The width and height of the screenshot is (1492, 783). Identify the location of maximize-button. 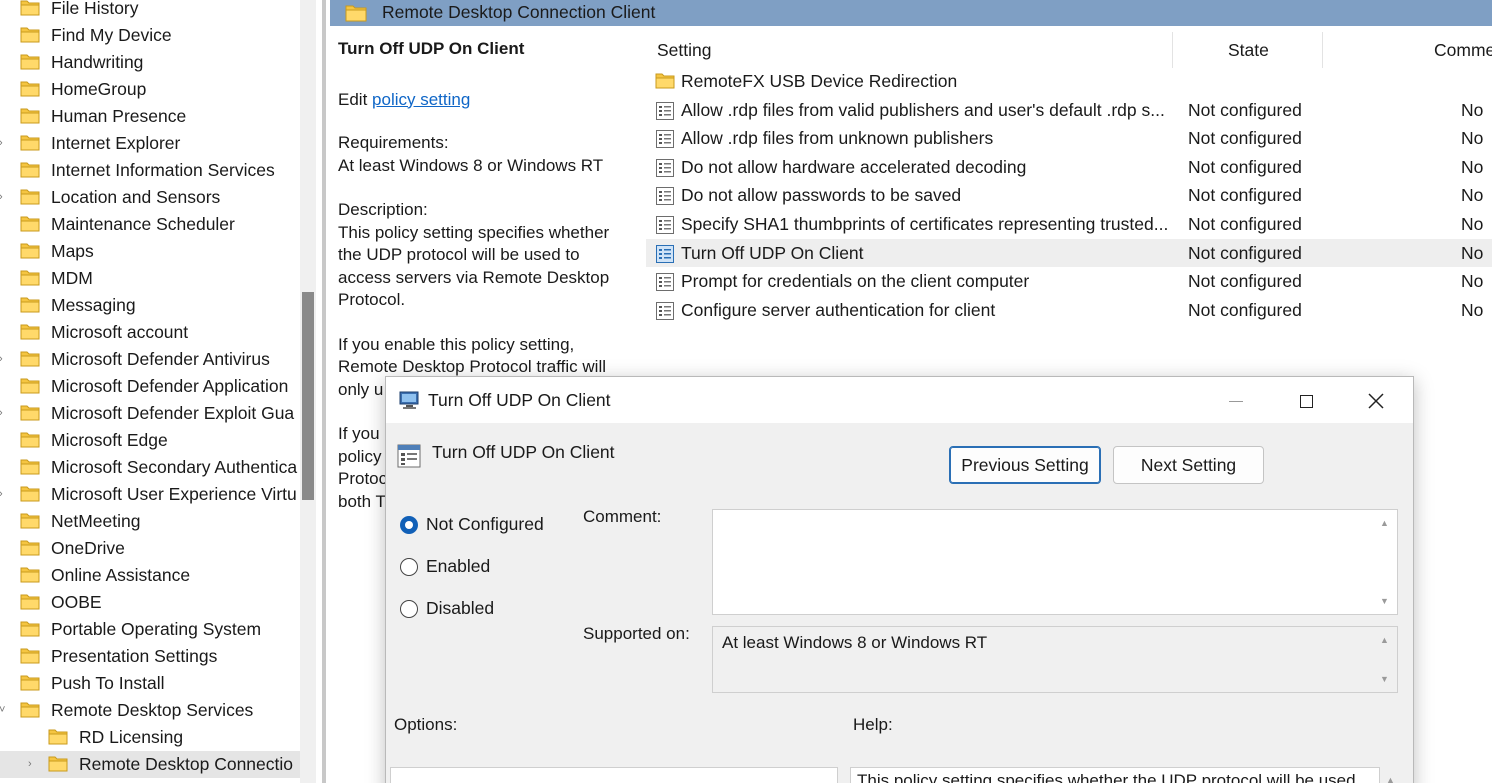
(1306, 400).